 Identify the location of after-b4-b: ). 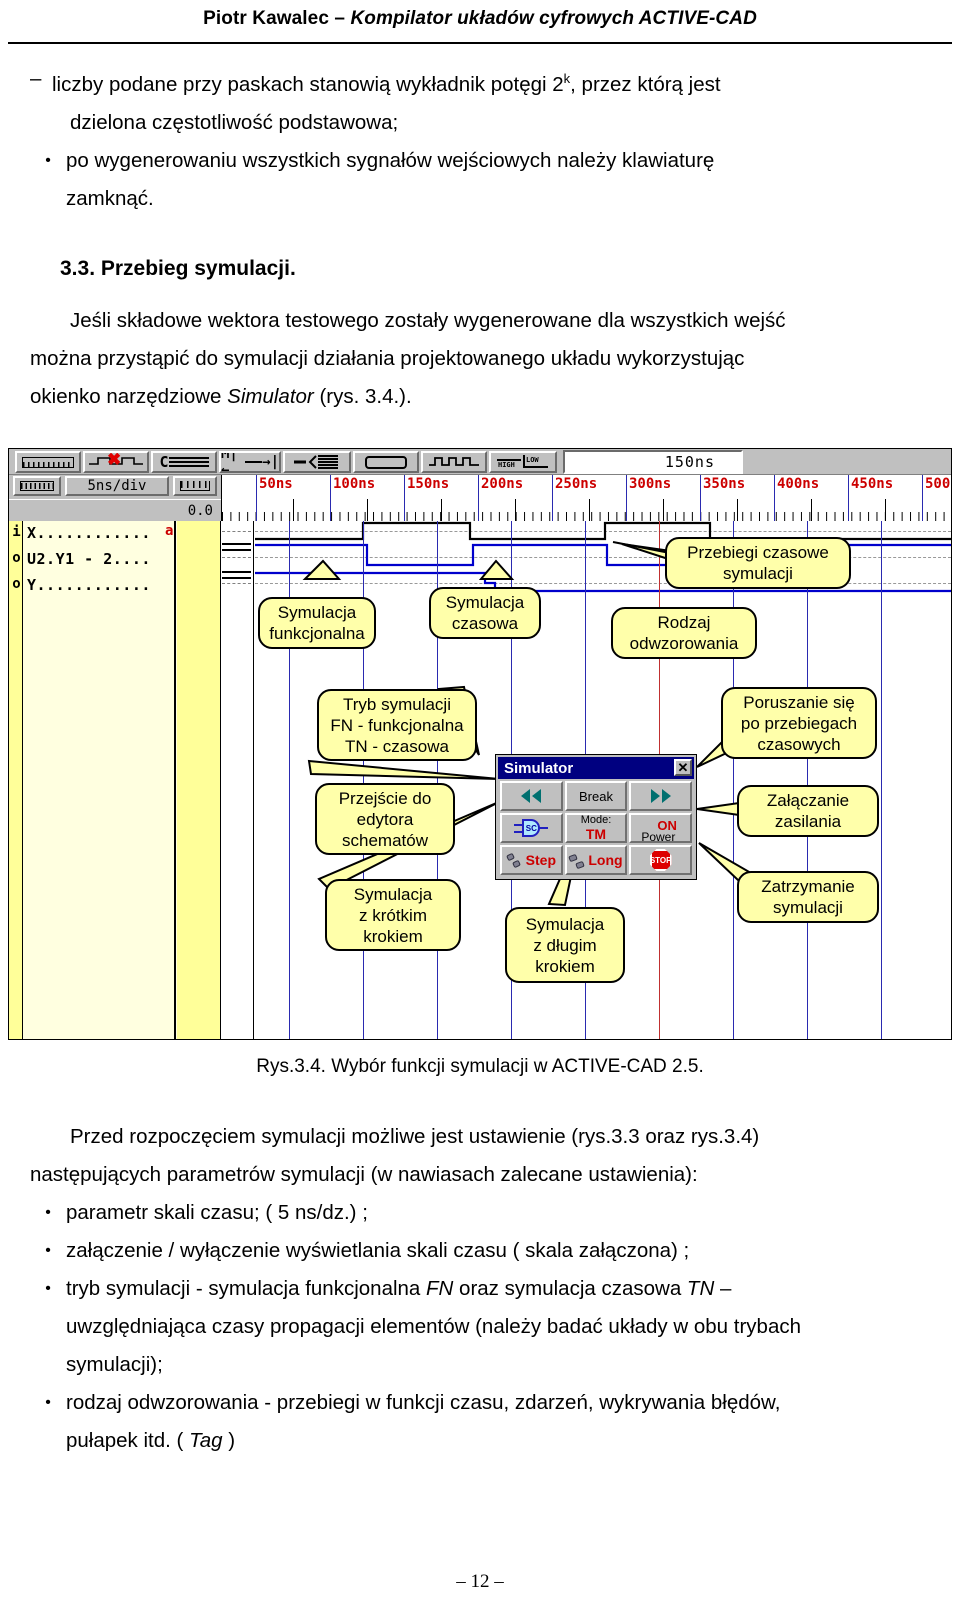
(229, 1440).